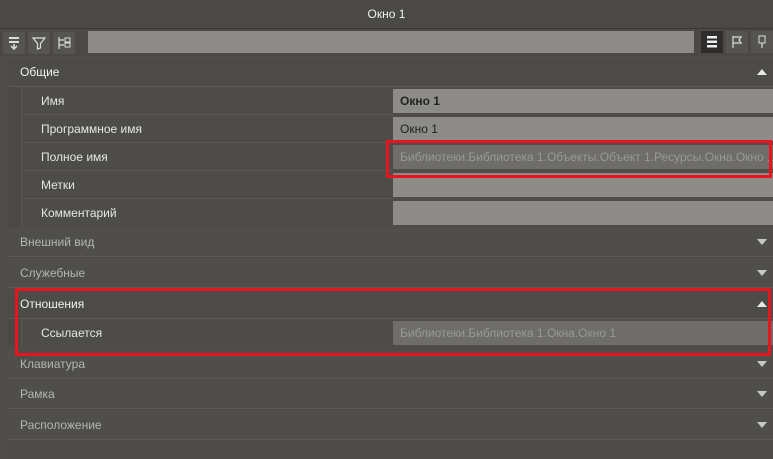 The height and width of the screenshot is (459, 773). I want to click on section-appearance: Внешний вид, so click(390, 242).